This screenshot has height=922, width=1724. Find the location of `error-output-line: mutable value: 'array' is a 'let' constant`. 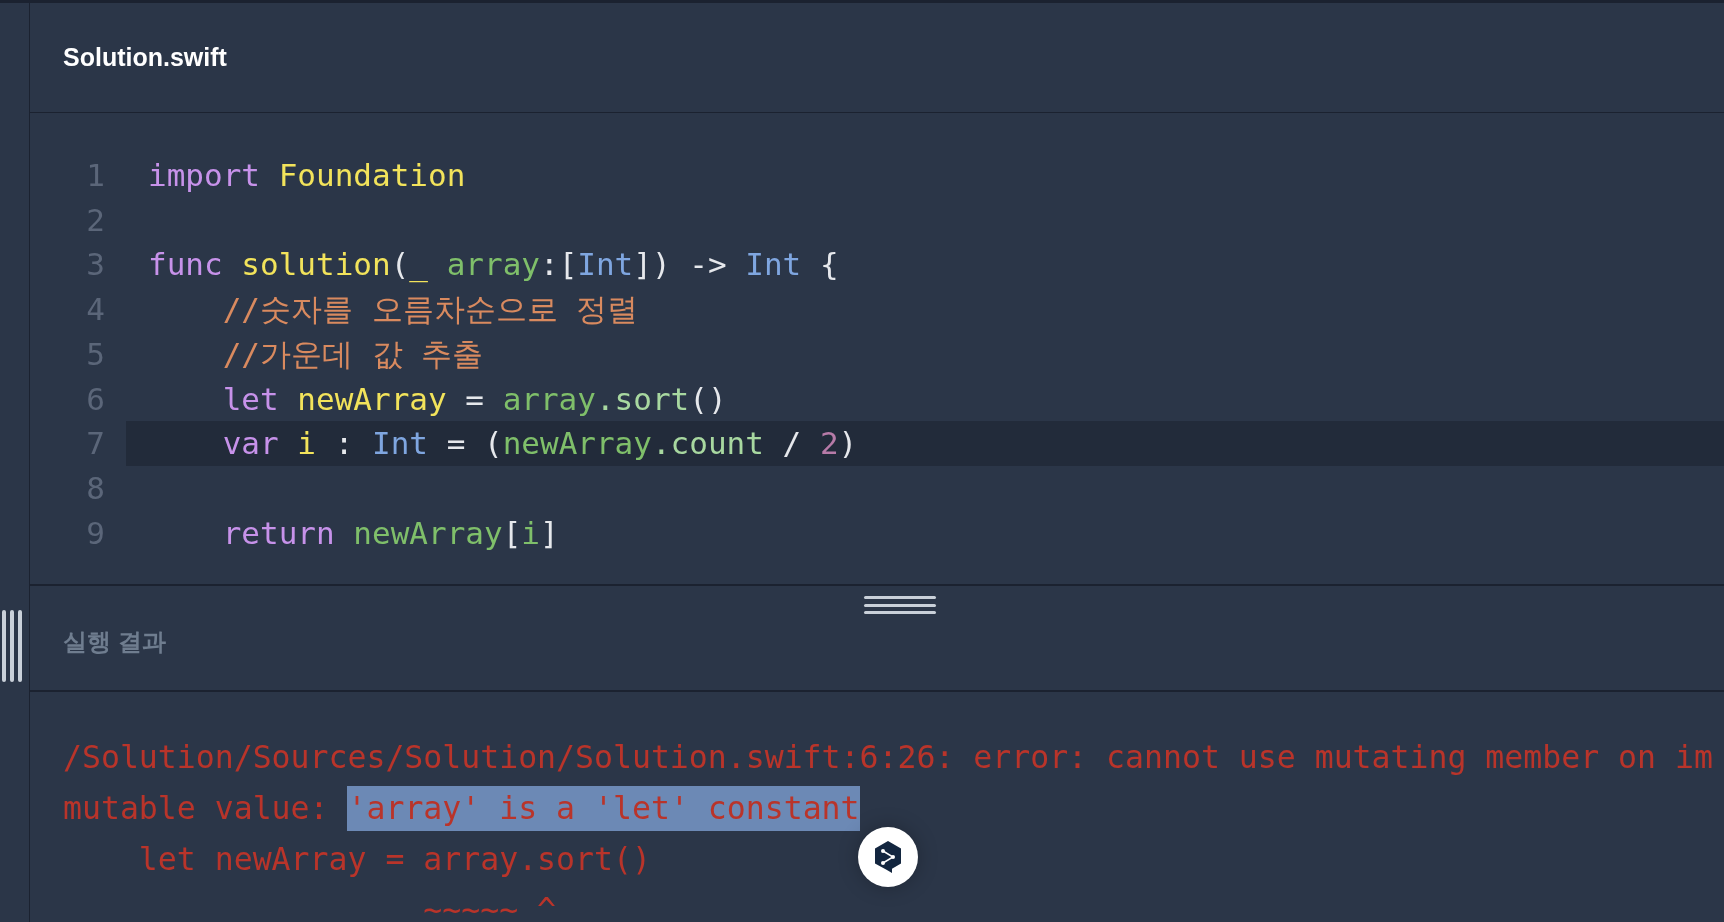

error-output-line: mutable value: 'array' is a 'let' constant is located at coordinates (461, 808).